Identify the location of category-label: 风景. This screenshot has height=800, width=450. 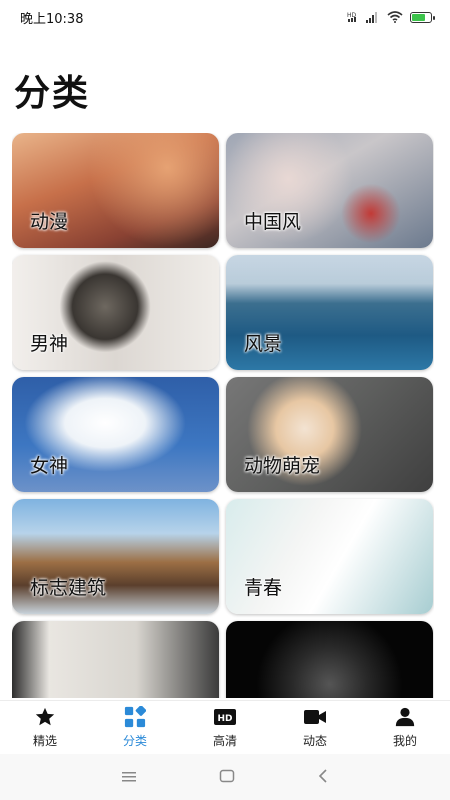
(263, 344).